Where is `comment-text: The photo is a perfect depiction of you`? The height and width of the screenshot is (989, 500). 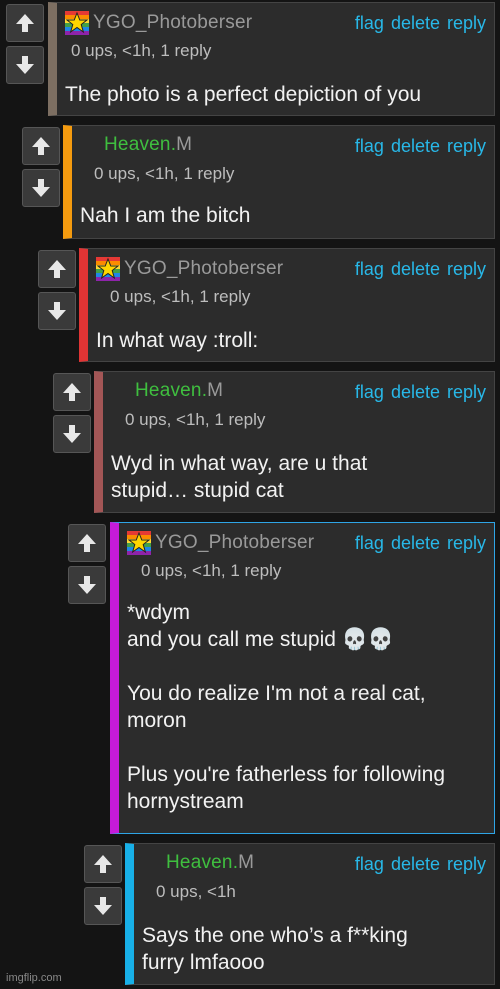
comment-text: The photo is a perfect depiction of you is located at coordinates (243, 94).